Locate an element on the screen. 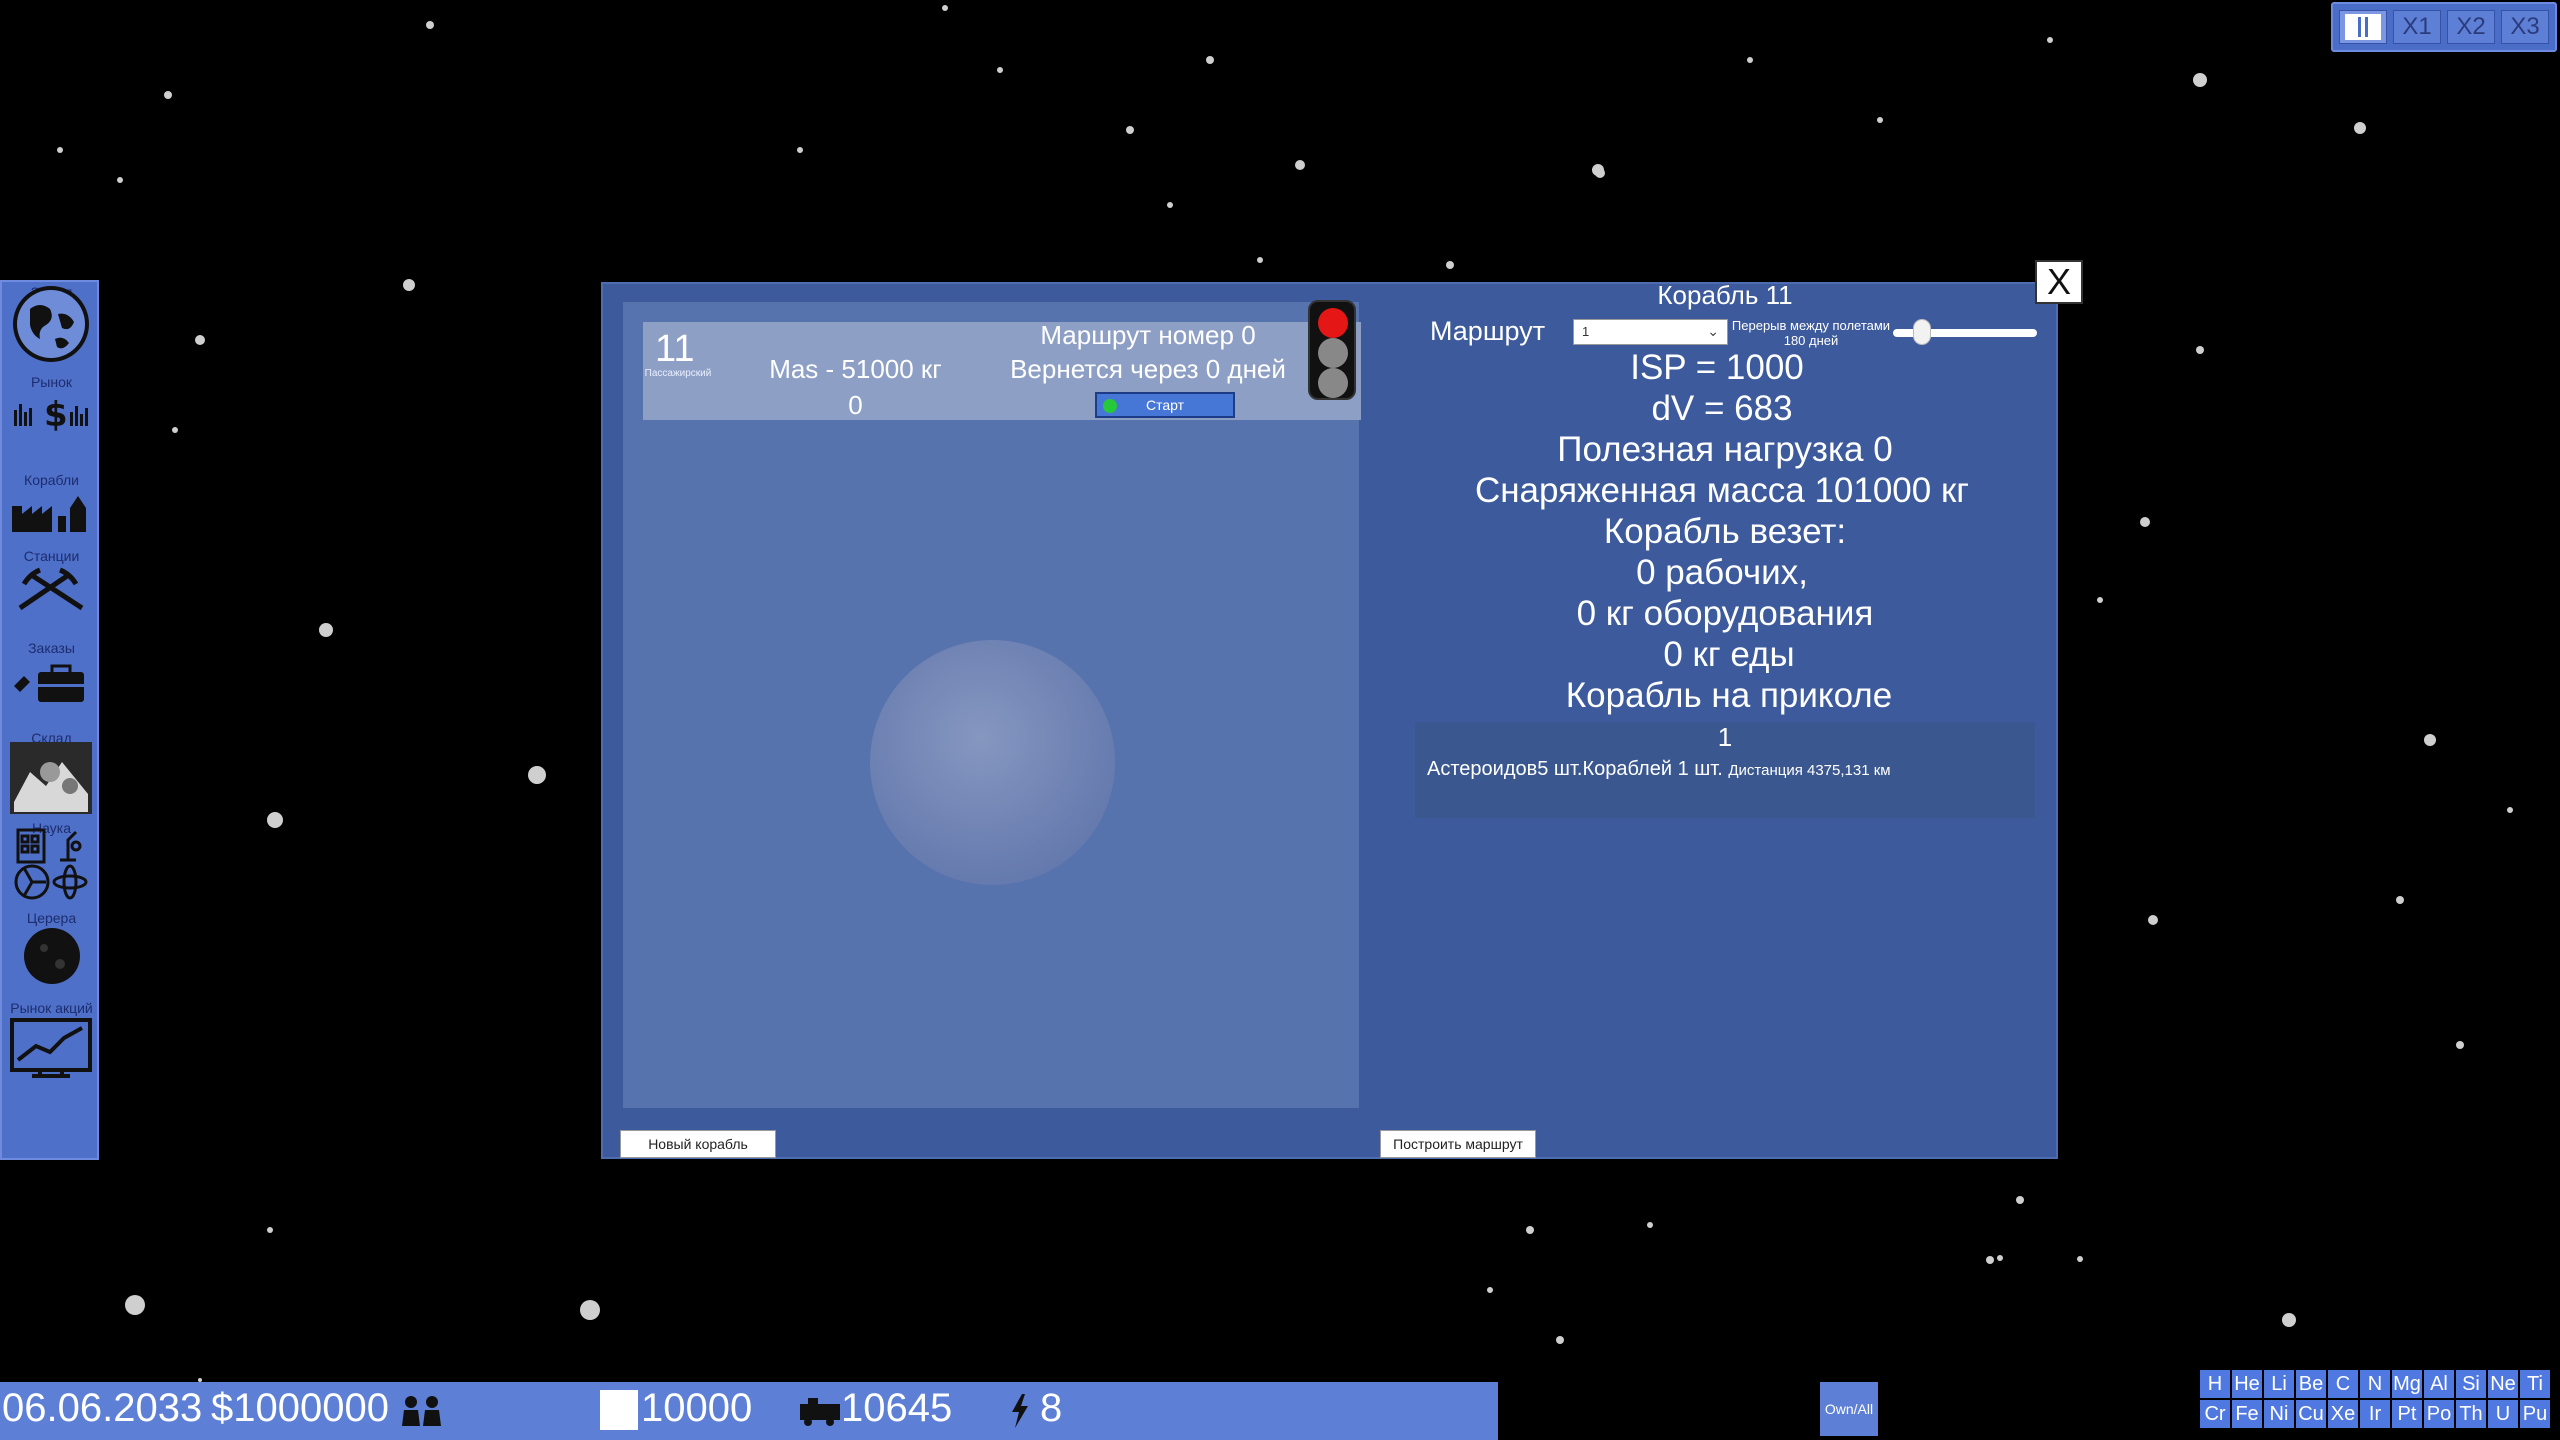 Image resolution: width=2560 pixels, height=1440 pixels. element-ti: Ti is located at coordinates (2535, 1384).